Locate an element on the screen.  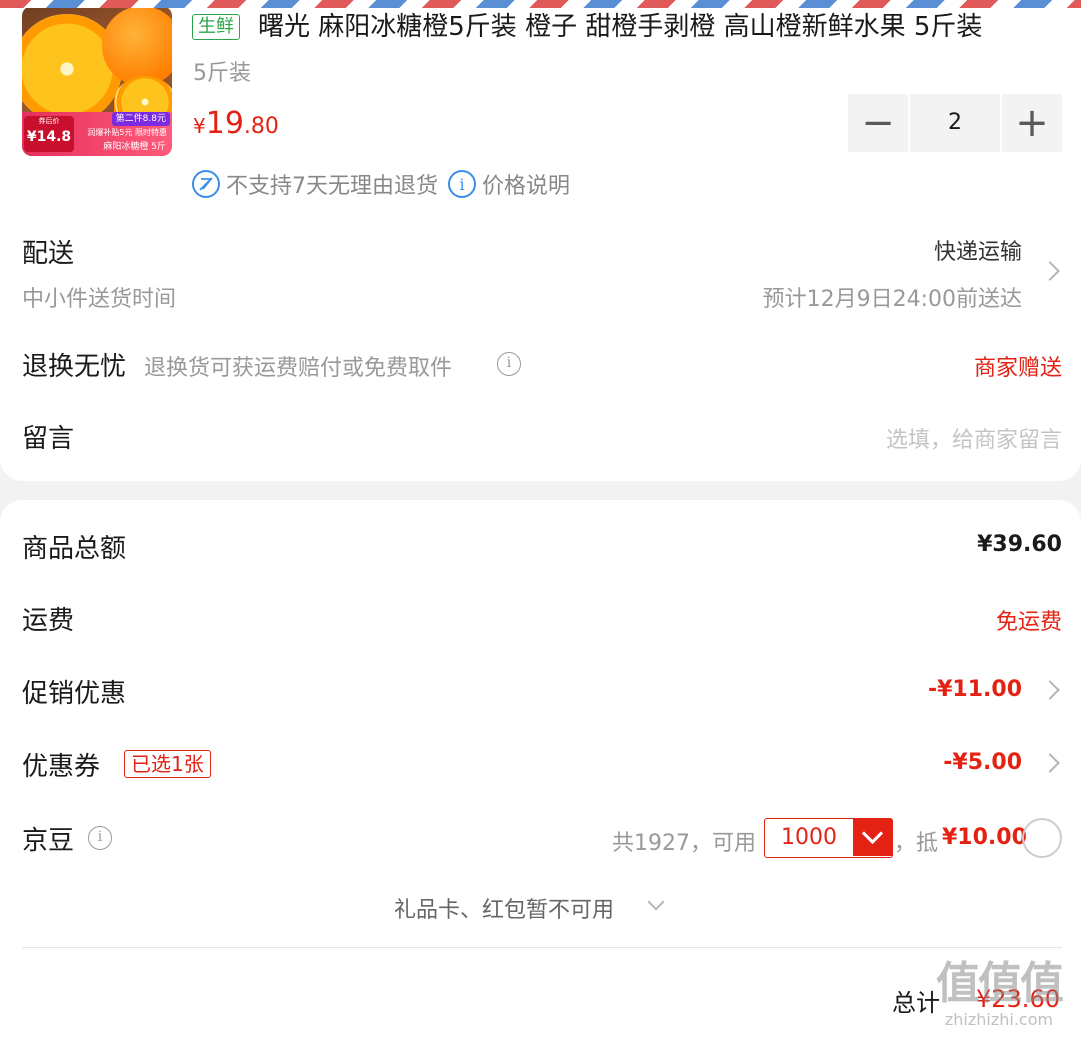
coupon-selected-badge: 已选1张 is located at coordinates (167, 764).